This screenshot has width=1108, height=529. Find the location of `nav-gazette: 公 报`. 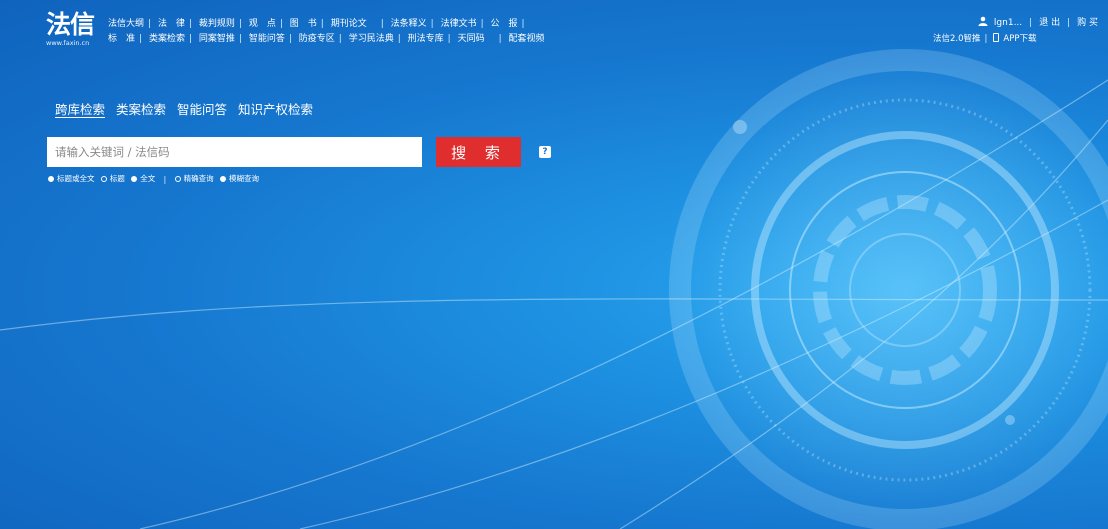

nav-gazette: 公 报 is located at coordinates (504, 24).